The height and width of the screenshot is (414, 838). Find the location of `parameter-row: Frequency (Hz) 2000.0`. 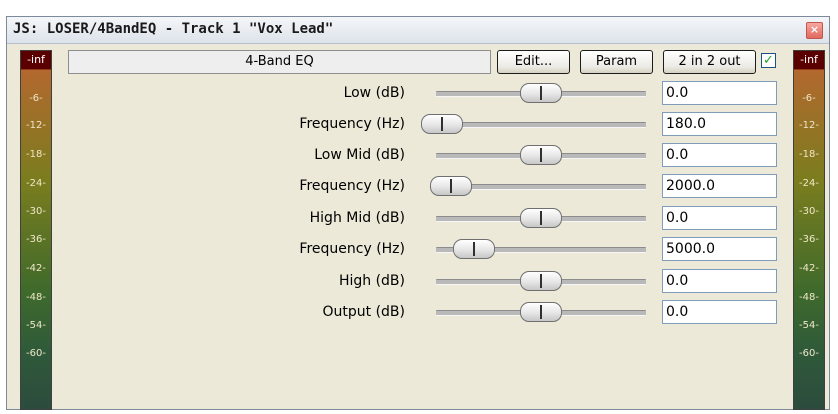

parameter-row: Frequency (Hz) 2000.0 is located at coordinates (417, 186).